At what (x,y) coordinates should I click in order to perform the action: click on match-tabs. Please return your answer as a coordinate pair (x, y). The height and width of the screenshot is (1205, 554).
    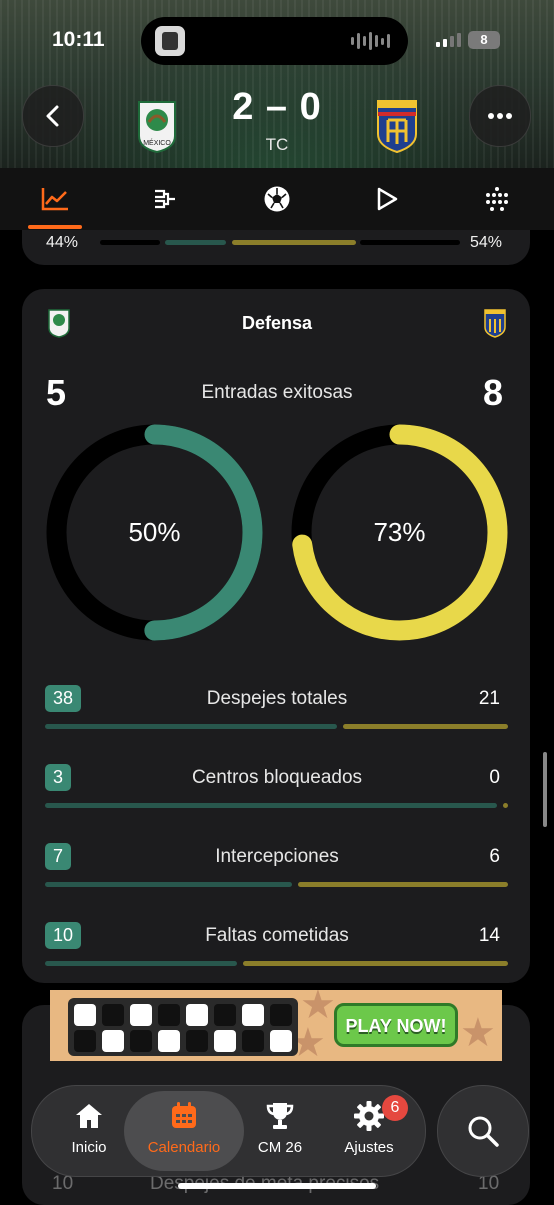
    Looking at the image, I should click on (277, 199).